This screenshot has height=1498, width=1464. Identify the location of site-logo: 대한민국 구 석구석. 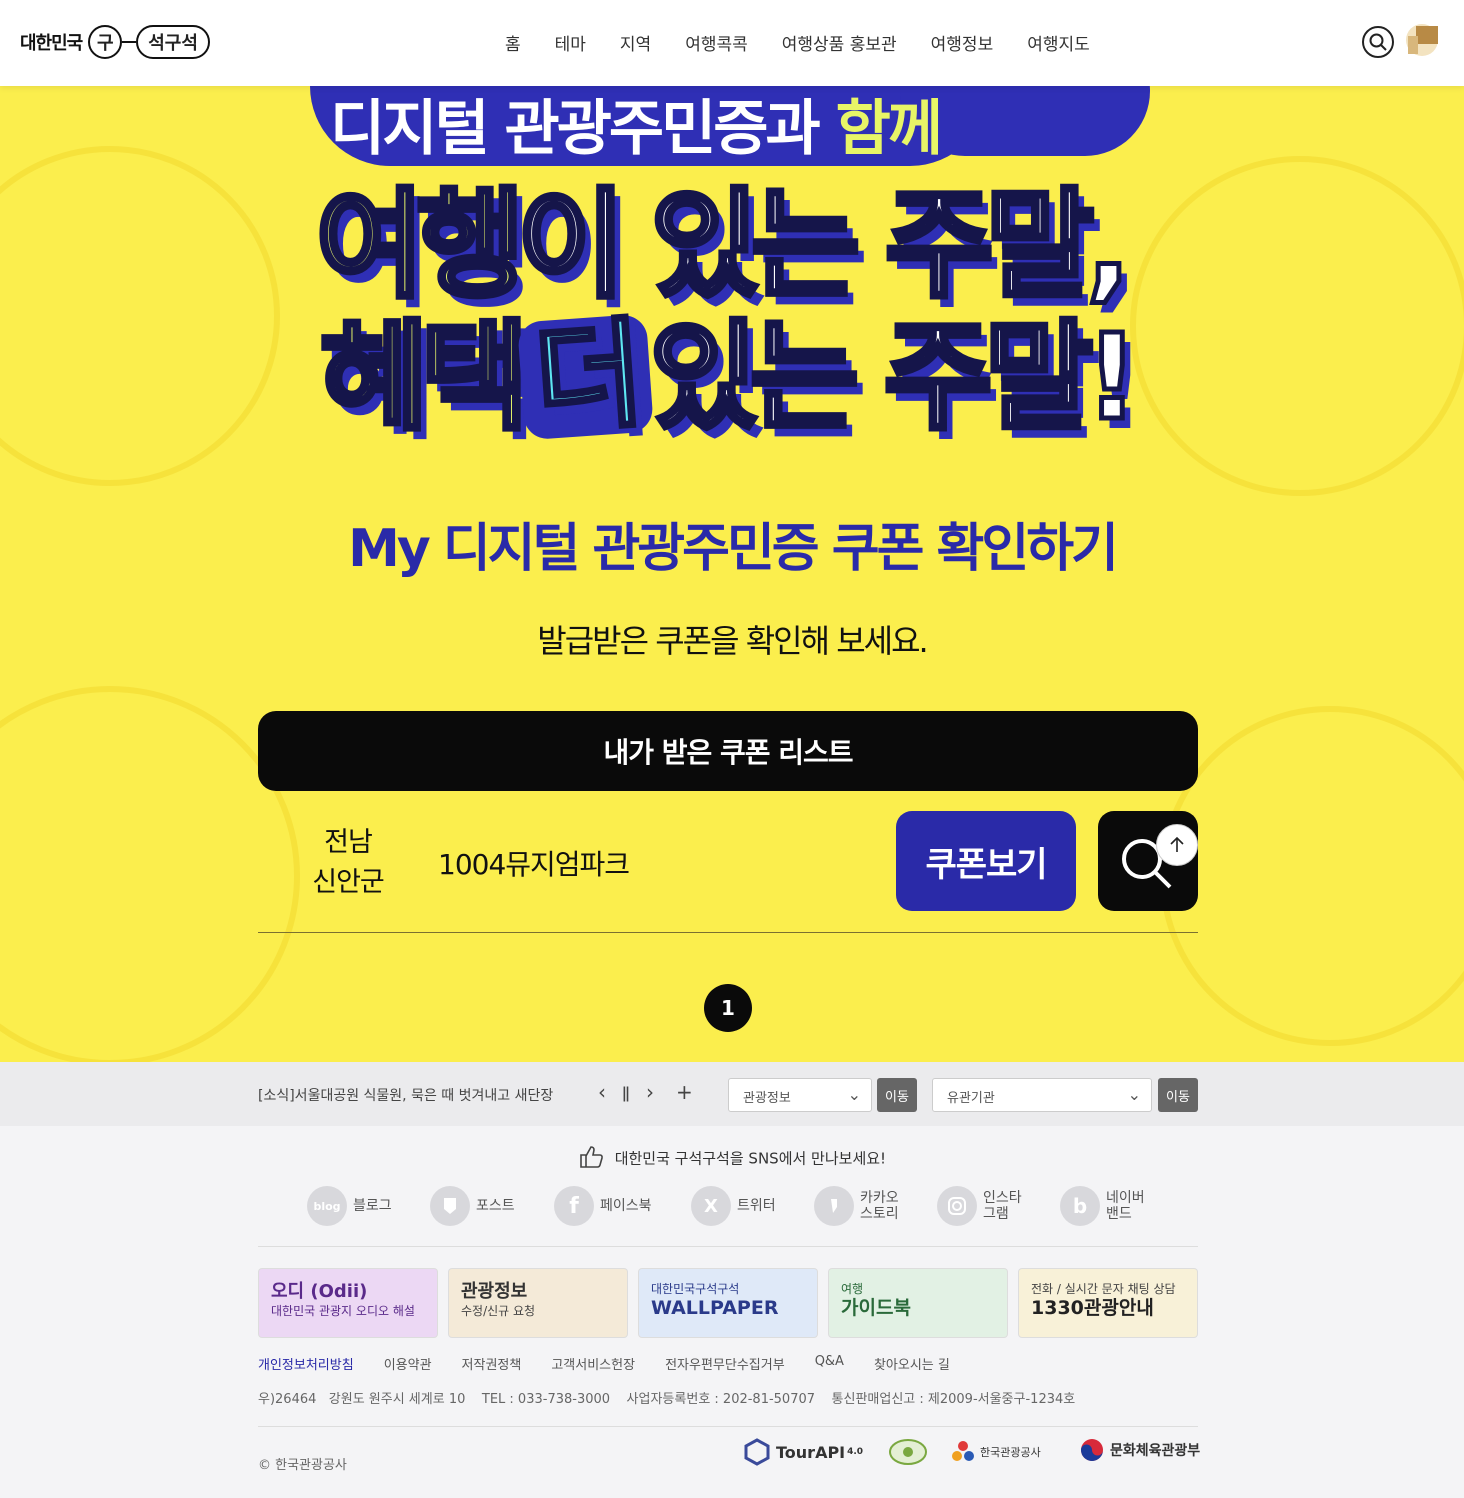
(115, 42).